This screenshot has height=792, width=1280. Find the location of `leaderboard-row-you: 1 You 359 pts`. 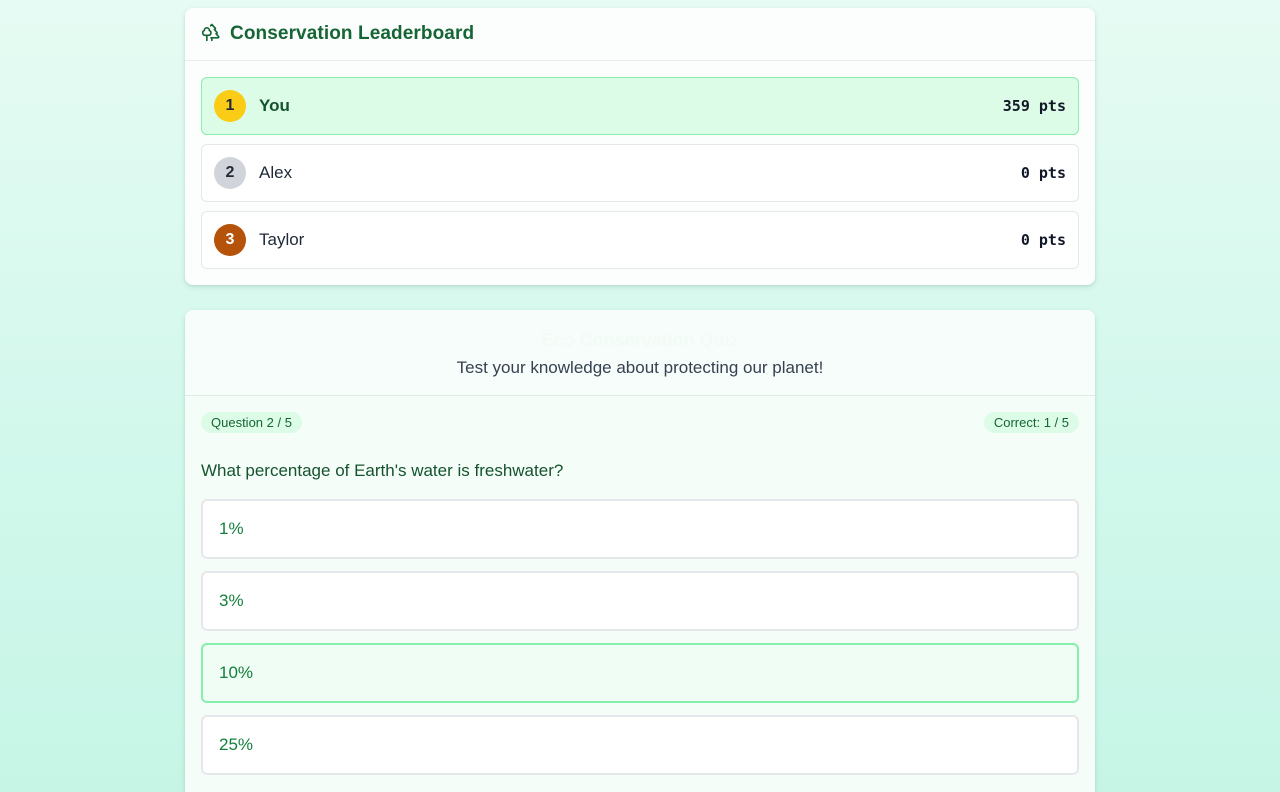

leaderboard-row-you: 1 You 359 pts is located at coordinates (640, 106).